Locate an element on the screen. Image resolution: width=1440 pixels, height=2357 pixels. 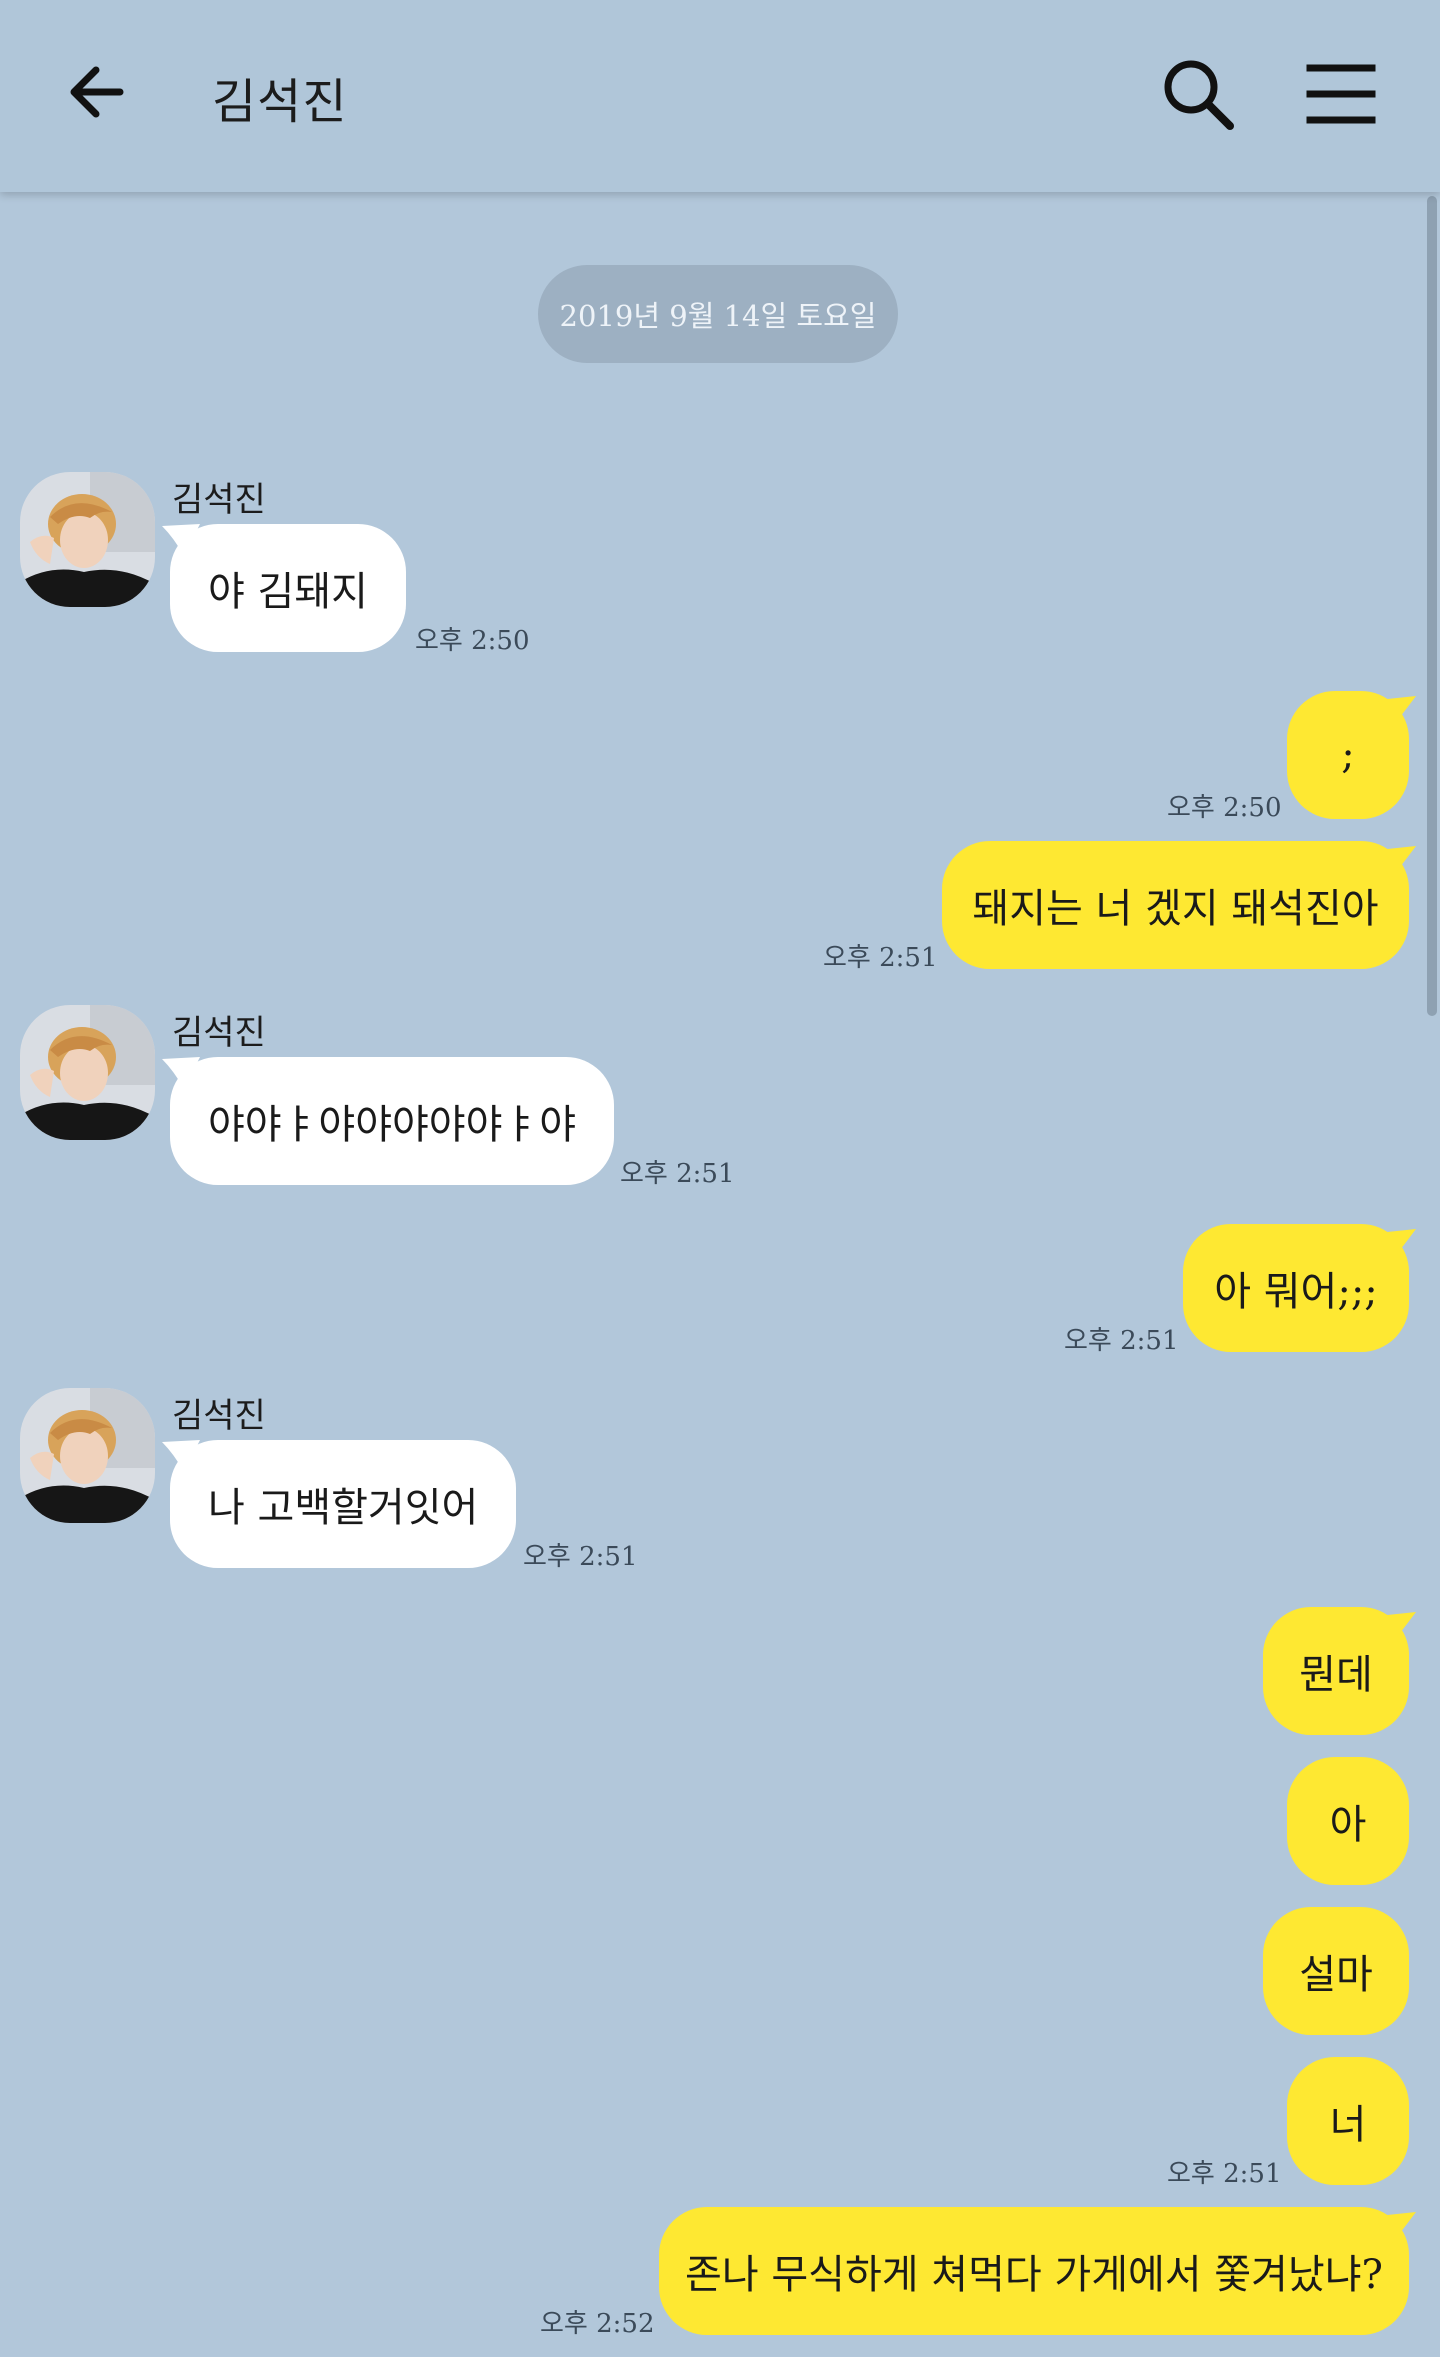
search-button is located at coordinates (1201, 97).